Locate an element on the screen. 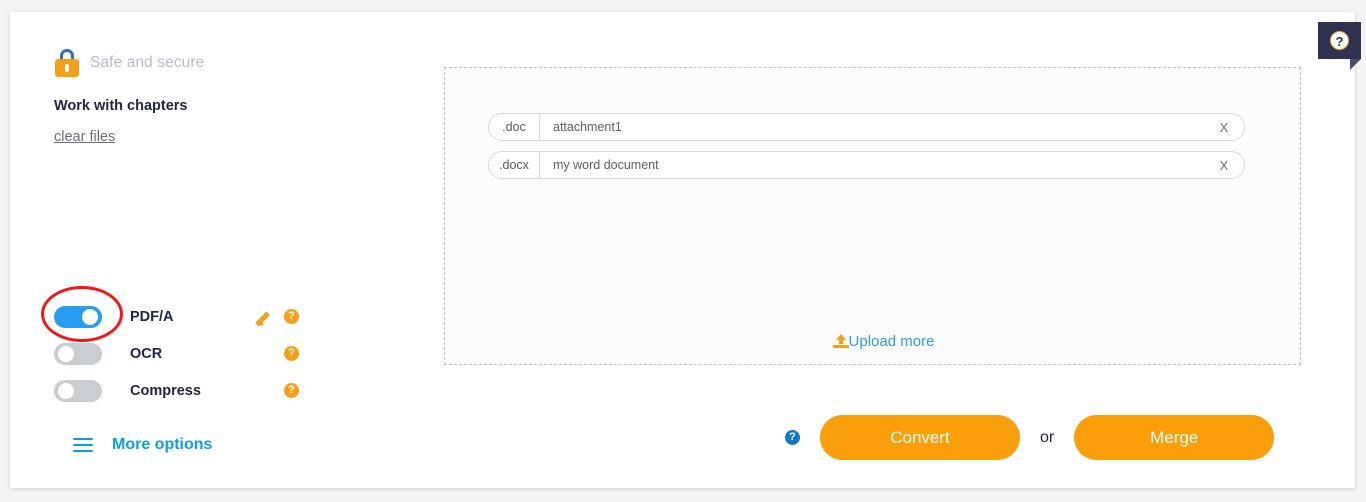 The width and height of the screenshot is (1366, 502). help-icon-convert: ? is located at coordinates (792, 437).